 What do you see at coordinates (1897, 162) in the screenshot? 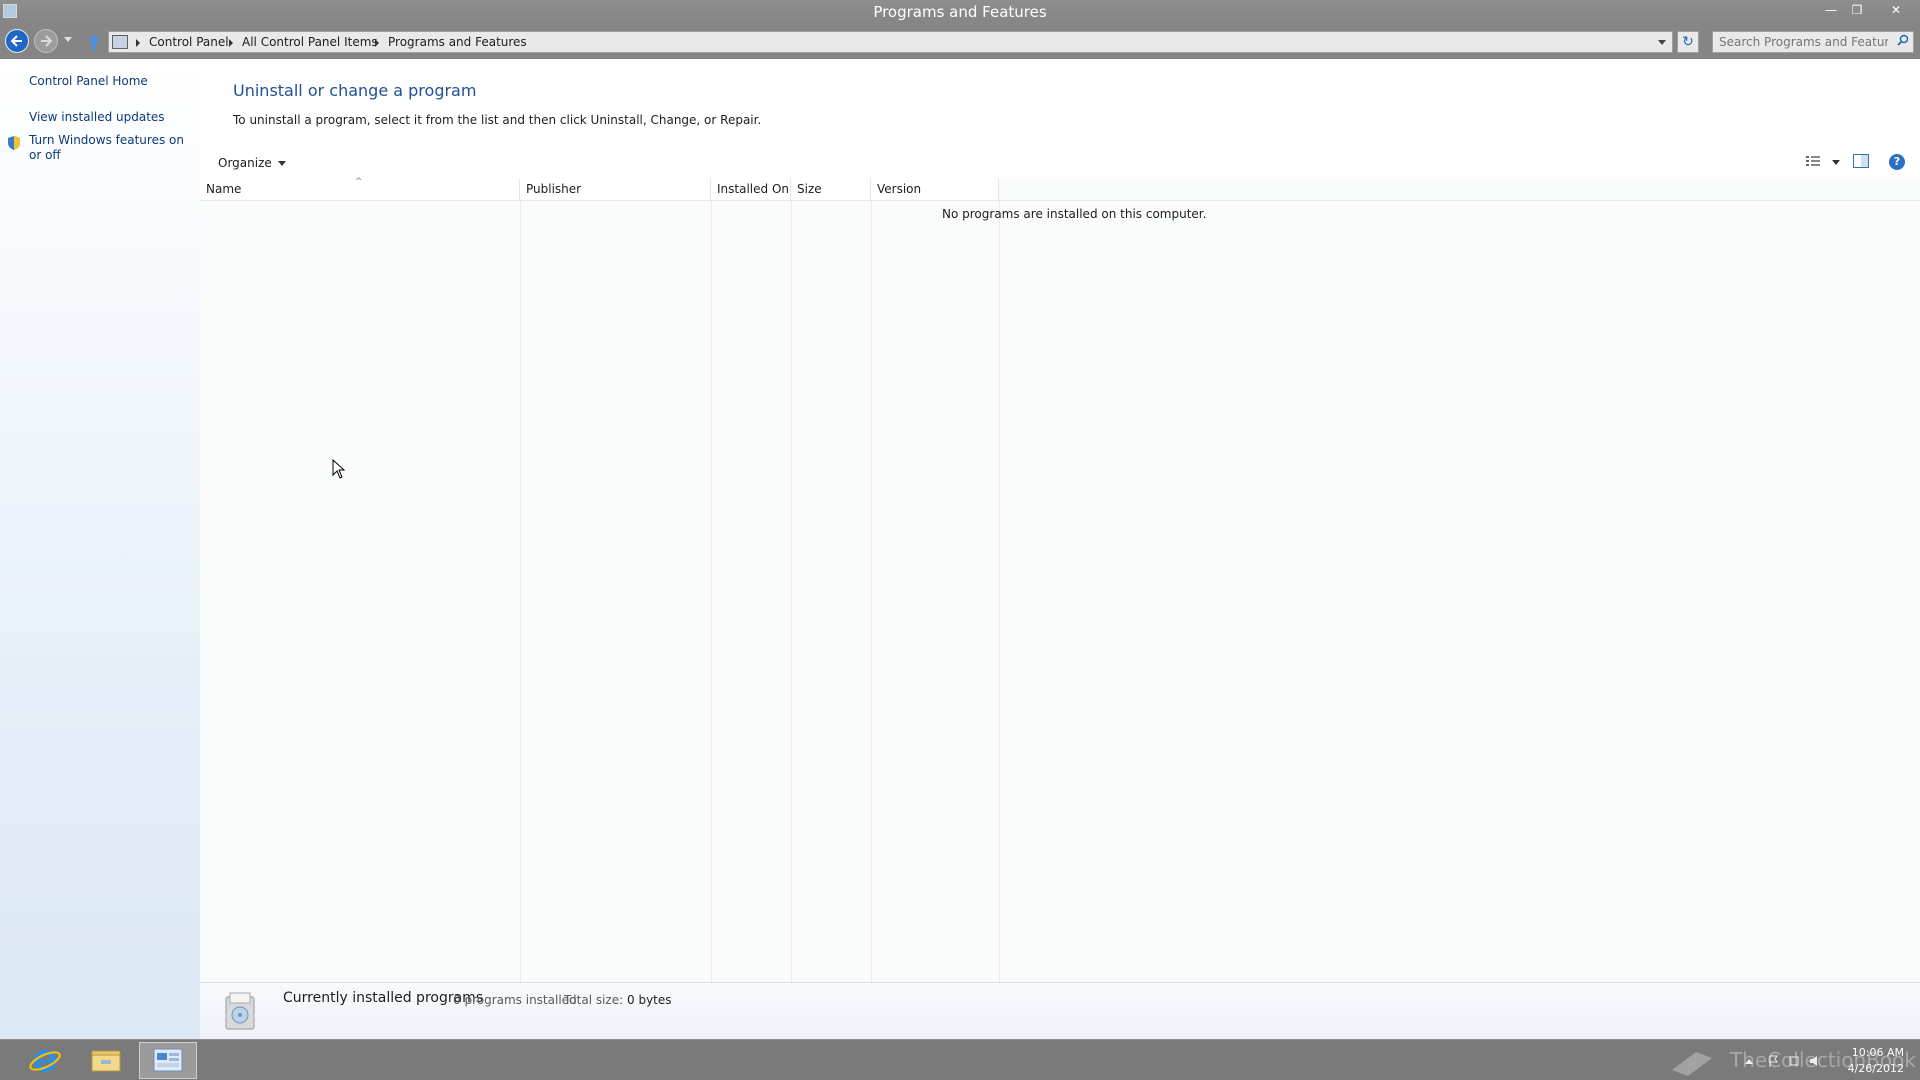
I see `help-button: ?` at bounding box center [1897, 162].